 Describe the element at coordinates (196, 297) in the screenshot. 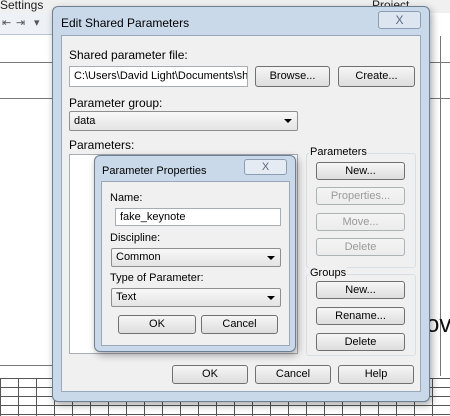

I see `type-of-parameter-select: Text` at that location.